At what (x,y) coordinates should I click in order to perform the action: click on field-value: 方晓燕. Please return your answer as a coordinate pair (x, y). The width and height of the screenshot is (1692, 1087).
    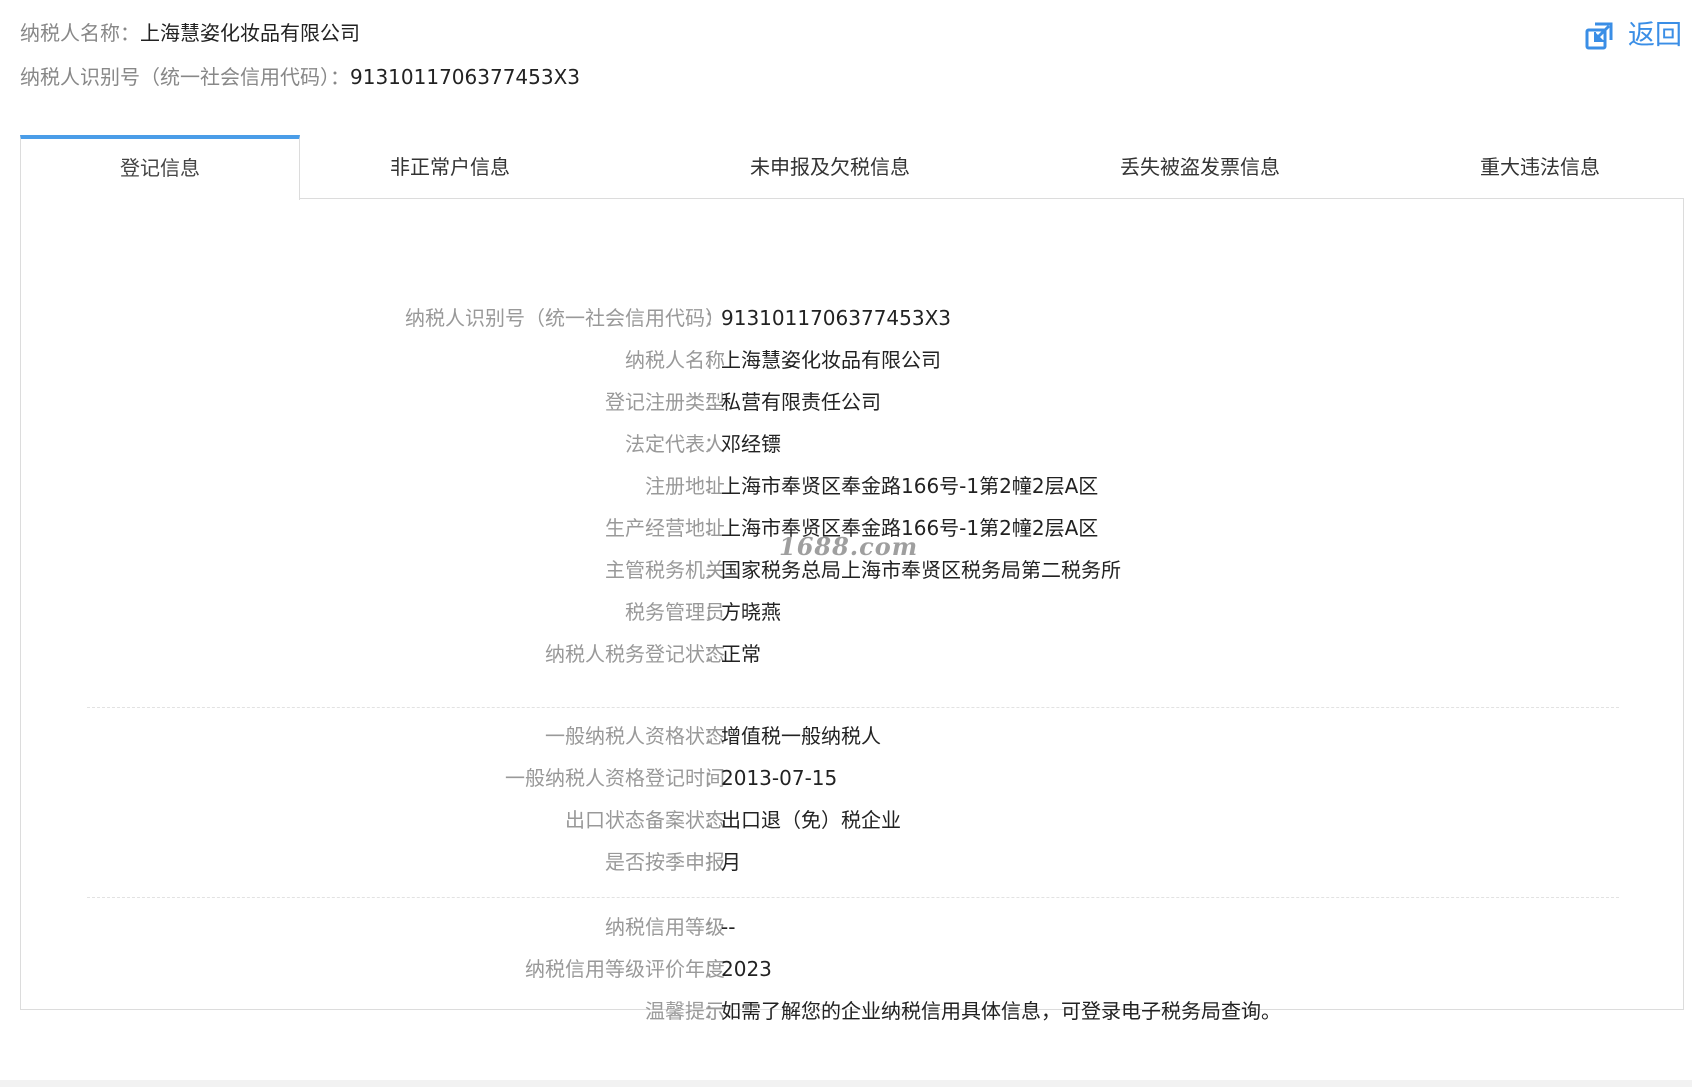
    Looking at the image, I should click on (751, 612).